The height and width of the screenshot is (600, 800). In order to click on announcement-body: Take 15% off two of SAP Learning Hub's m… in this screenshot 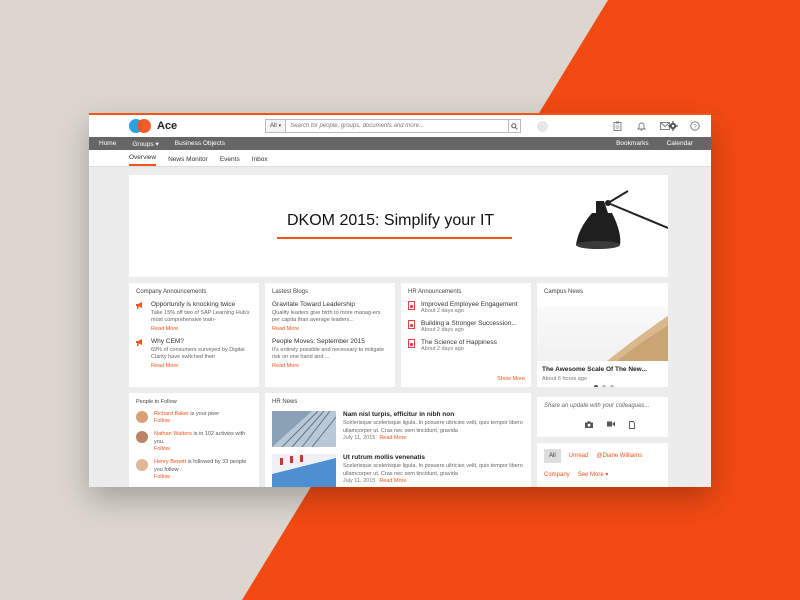, I will do `click(200, 317)`.